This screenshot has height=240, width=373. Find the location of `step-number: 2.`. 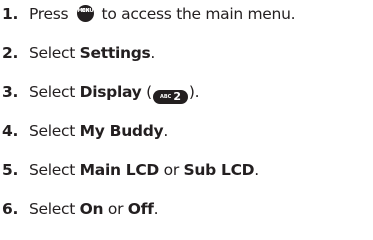

step-number: 2. is located at coordinates (10, 53).